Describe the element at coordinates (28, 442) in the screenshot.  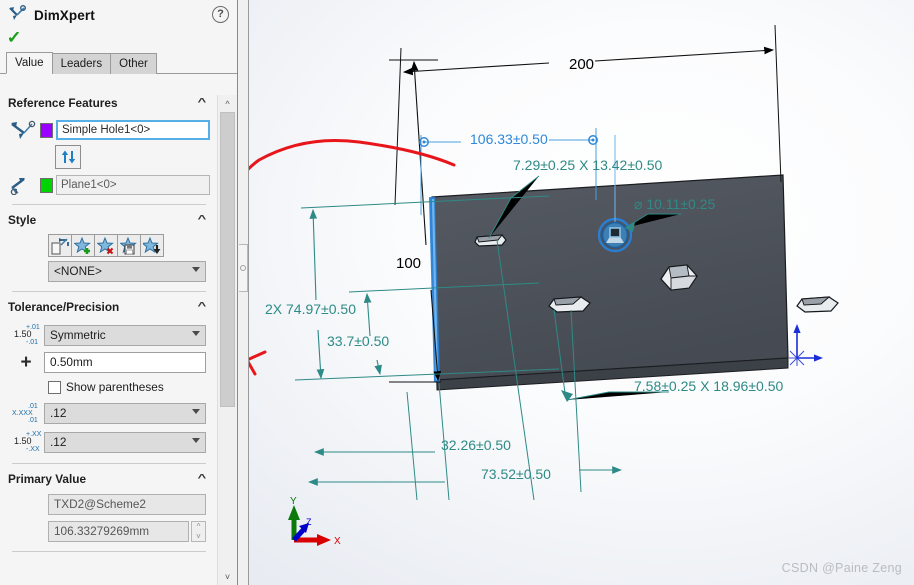
I see `tolerance-precision-icon: +.XX 1.50 -.XX` at that location.